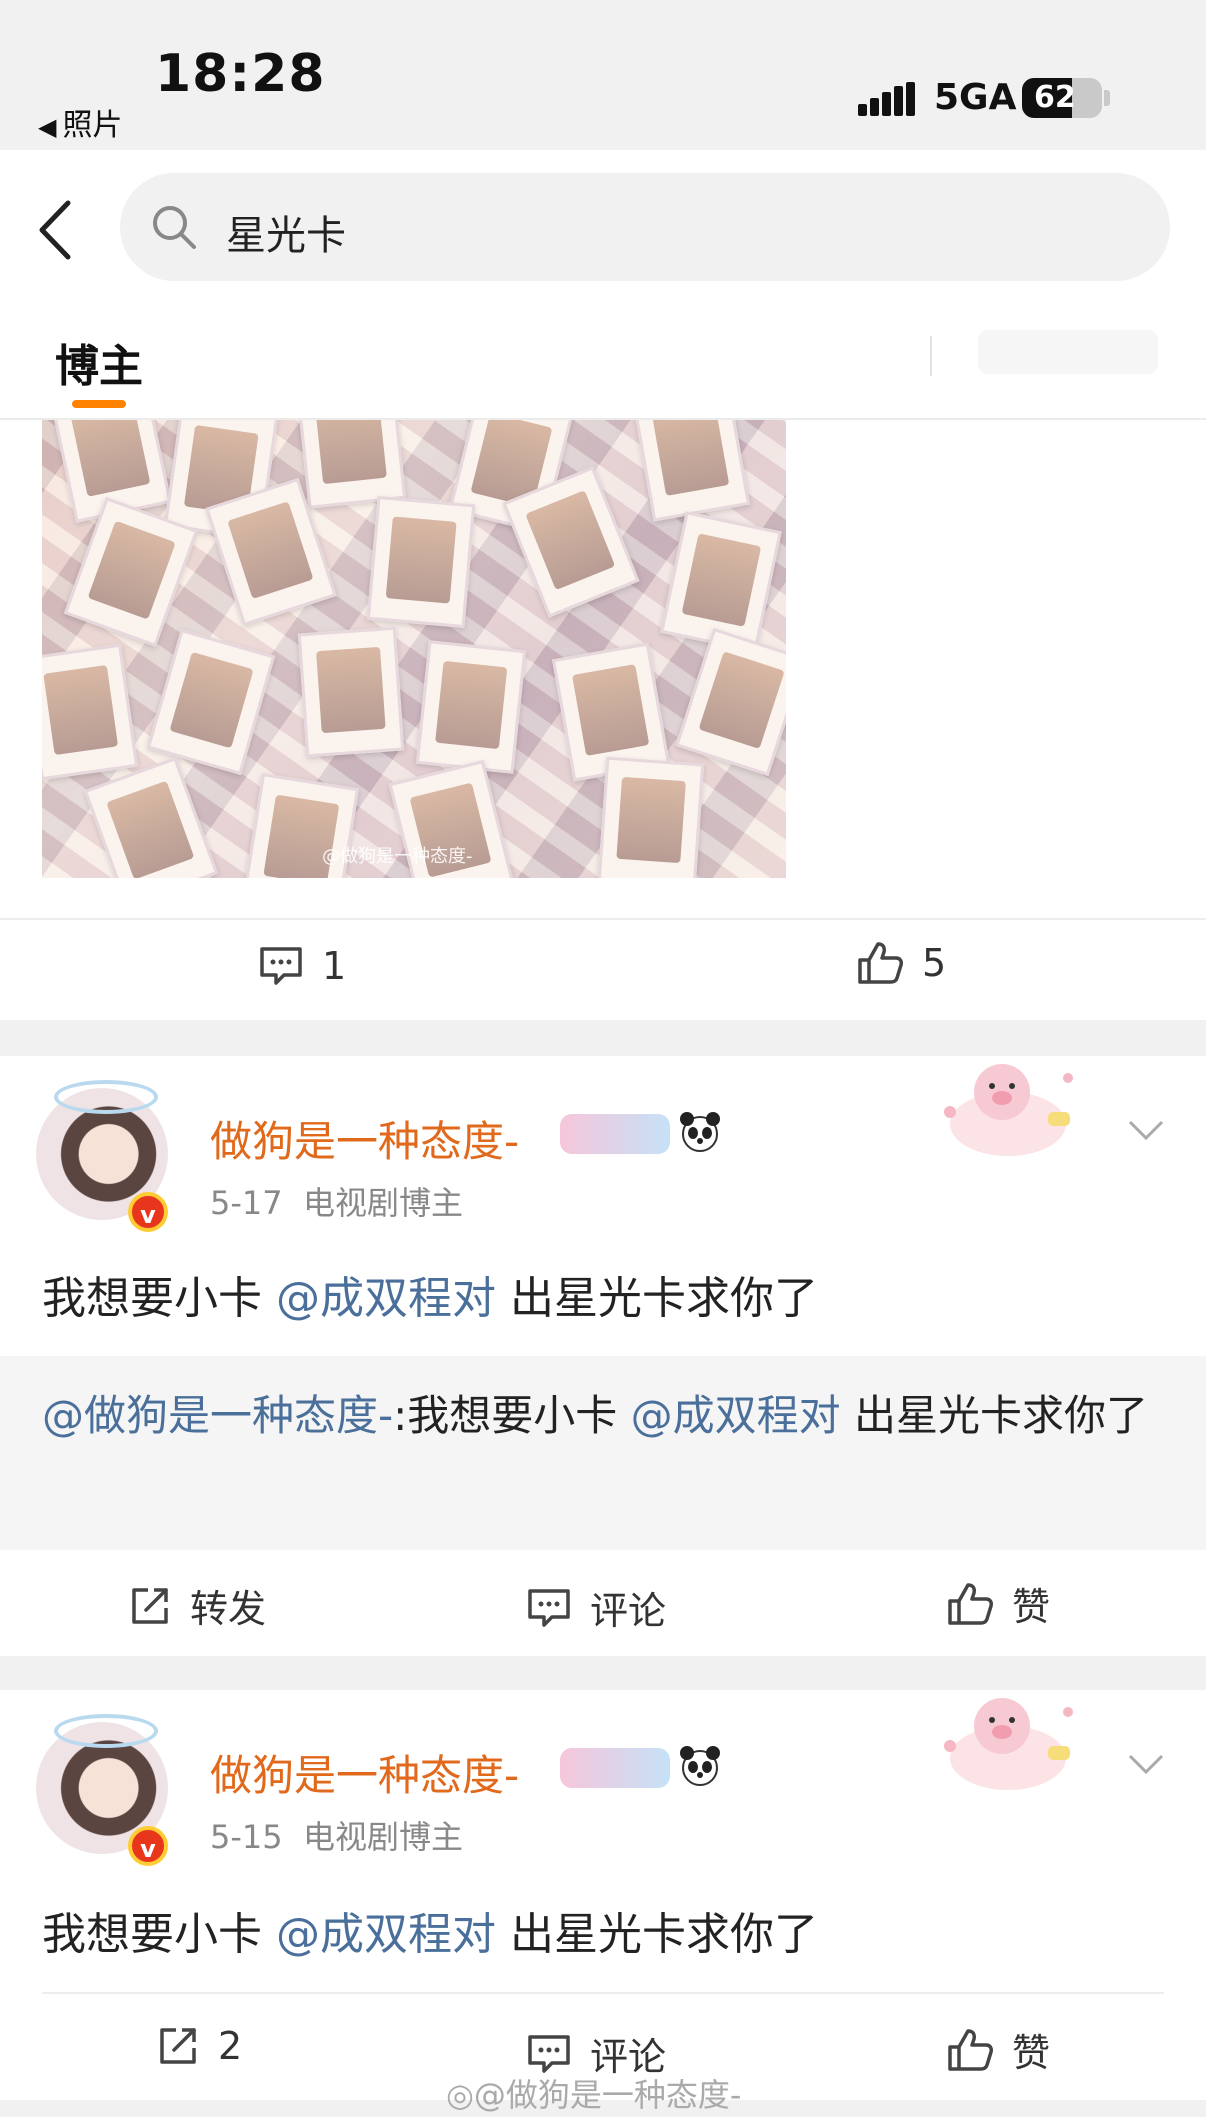 This screenshot has width=1206, height=2117. Describe the element at coordinates (886, 99) in the screenshot. I see `signal-icon` at that location.